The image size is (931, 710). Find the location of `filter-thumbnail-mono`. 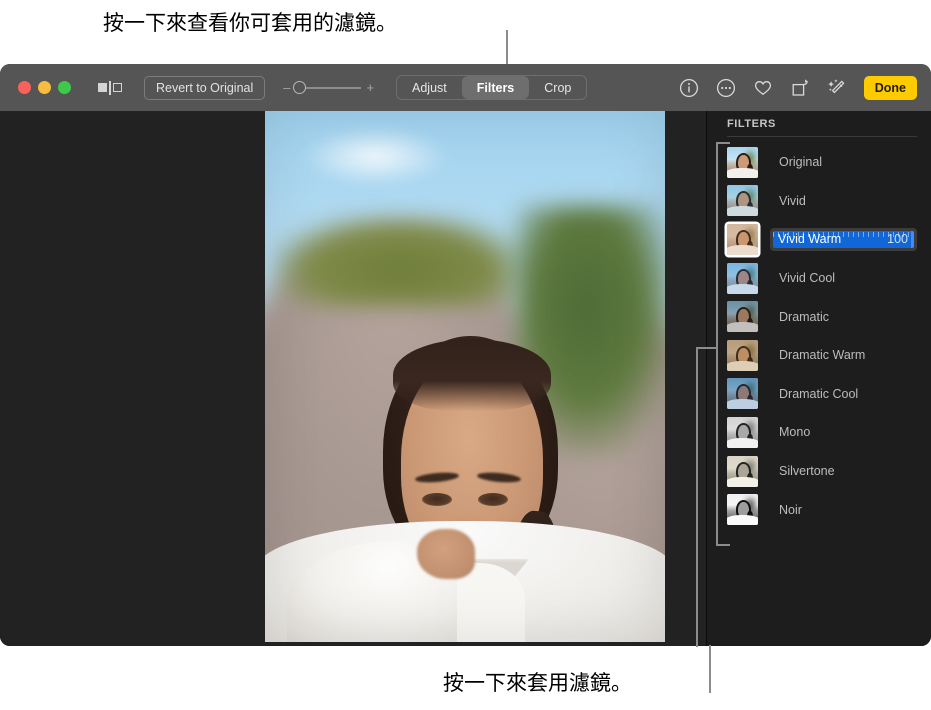

filter-thumbnail-mono is located at coordinates (742, 432).